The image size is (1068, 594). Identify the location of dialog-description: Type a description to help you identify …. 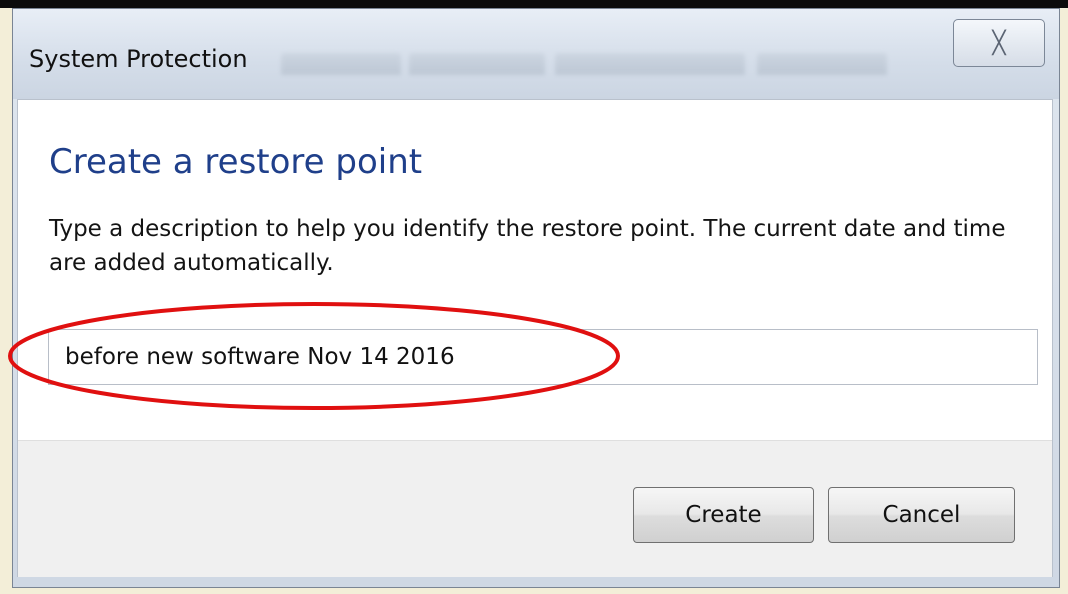
(527, 246).